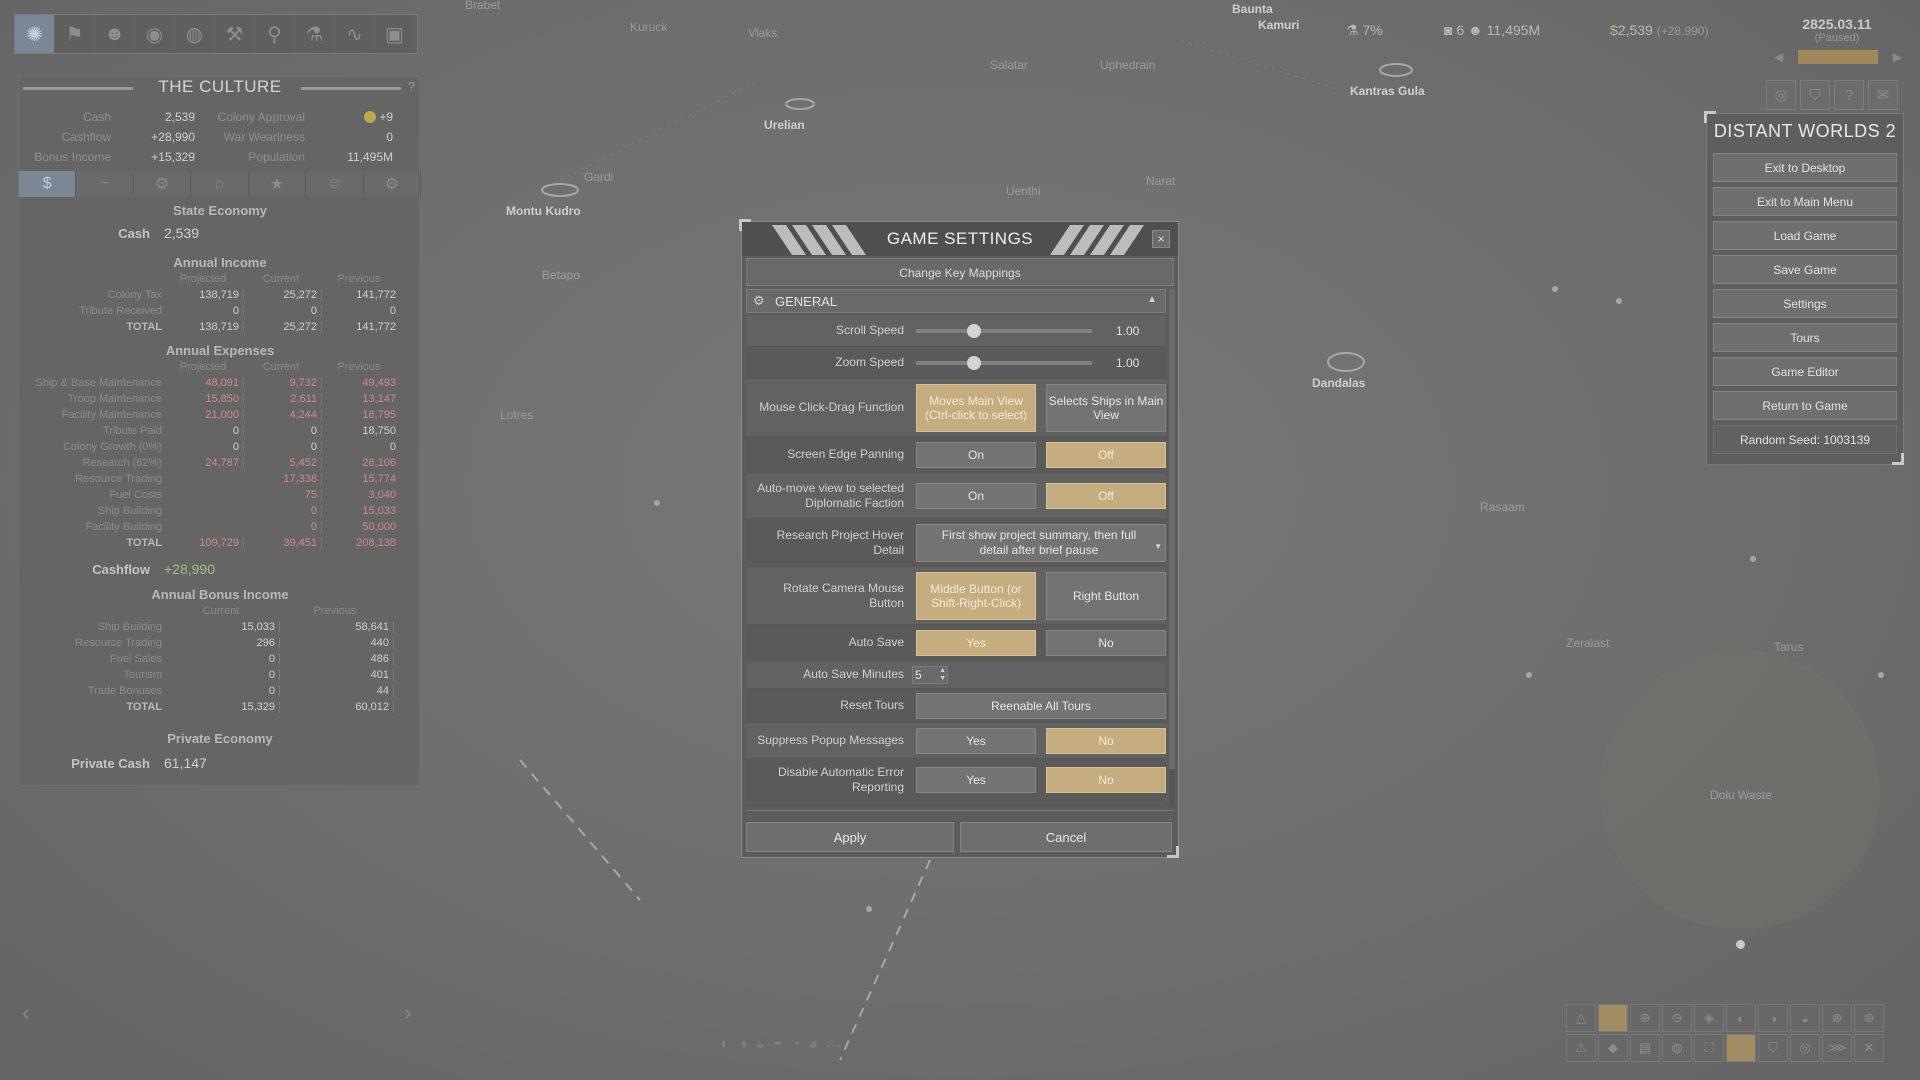 The width and height of the screenshot is (1920, 1080). Describe the element at coordinates (1805, 235) in the screenshot. I see `load-game-button: Load Game` at that location.